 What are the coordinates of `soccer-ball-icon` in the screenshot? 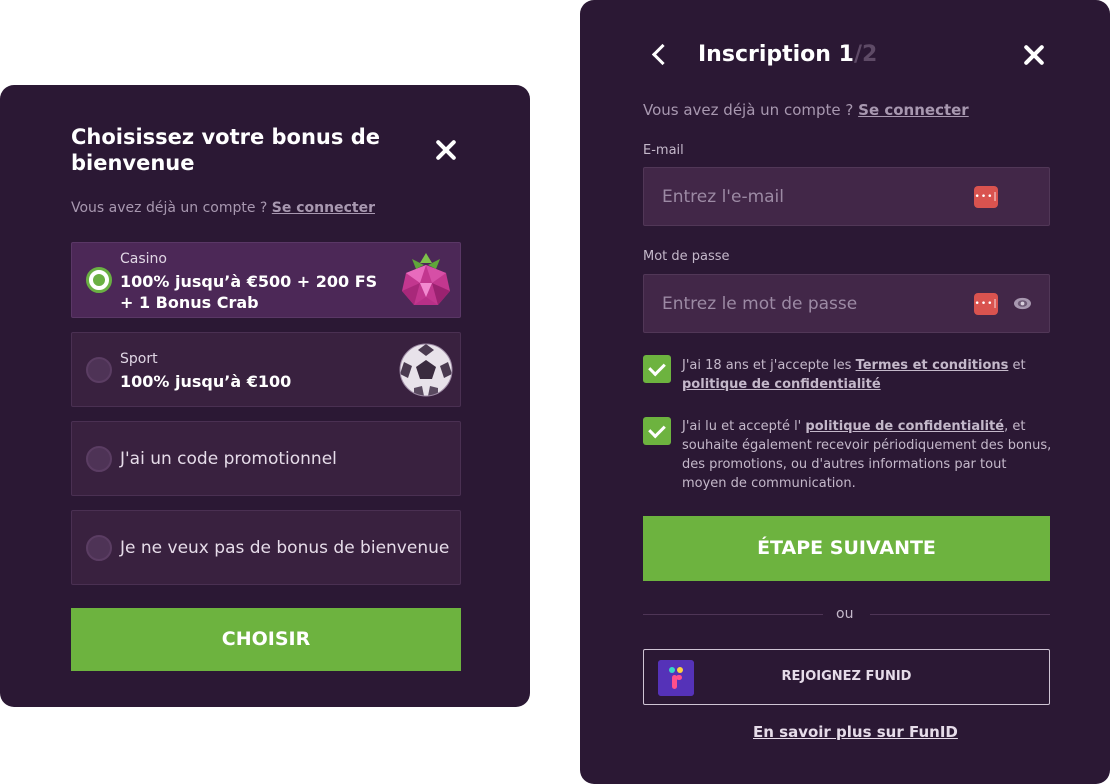 It's located at (426, 370).